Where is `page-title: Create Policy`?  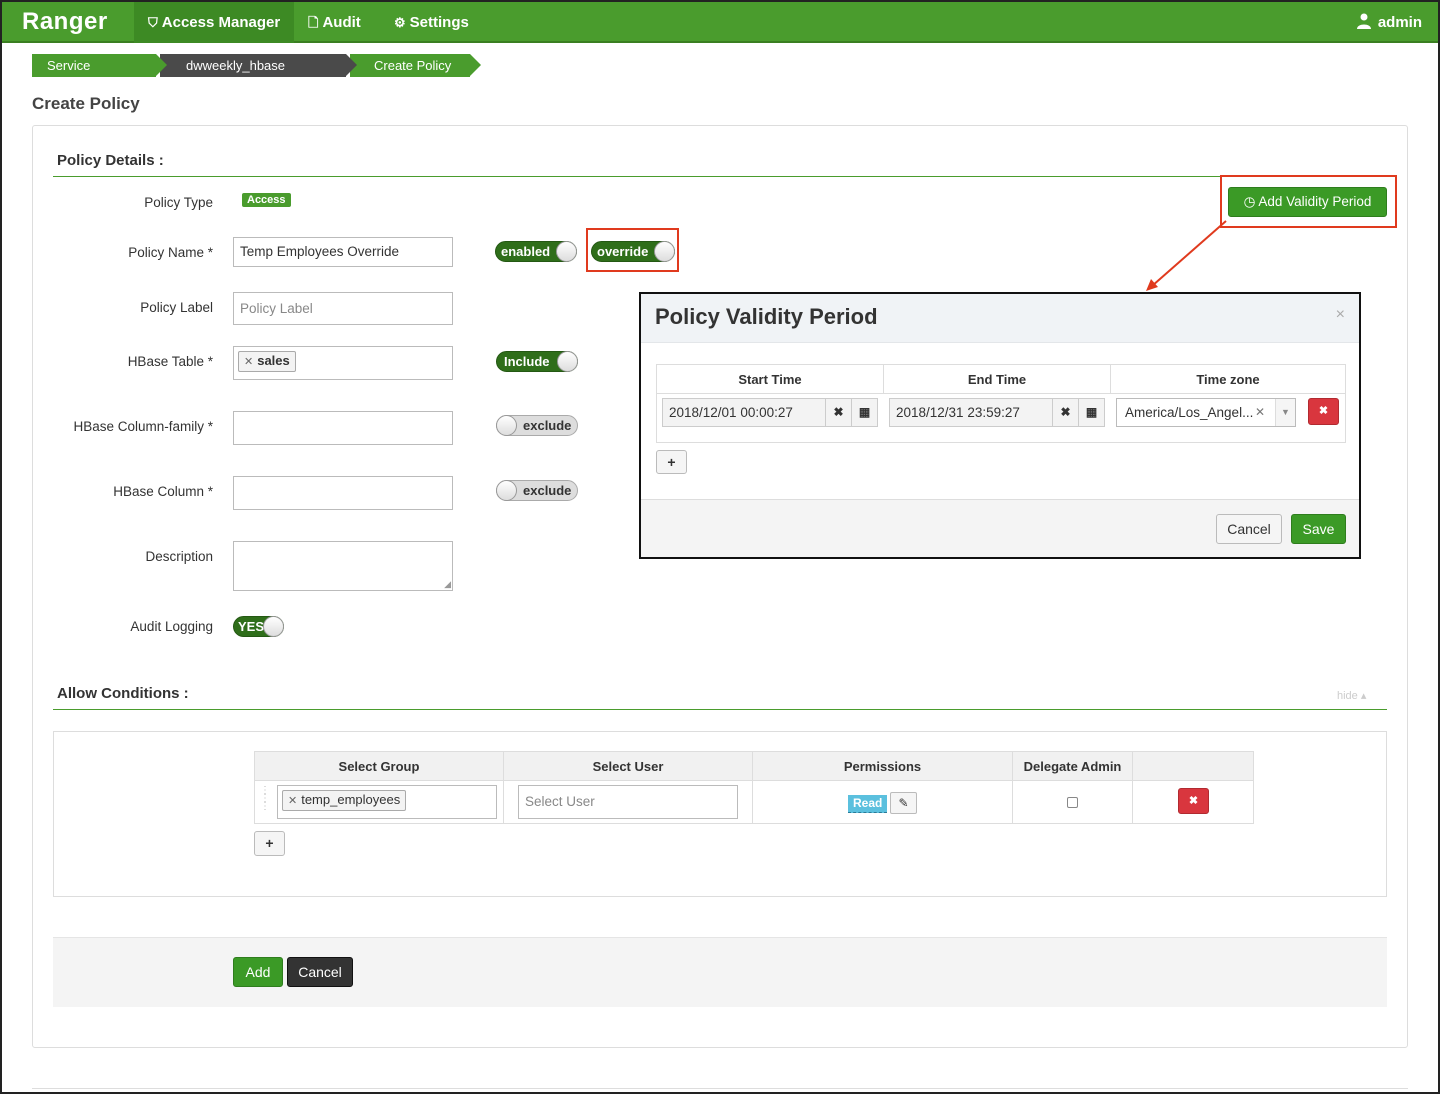 page-title: Create Policy is located at coordinates (86, 103).